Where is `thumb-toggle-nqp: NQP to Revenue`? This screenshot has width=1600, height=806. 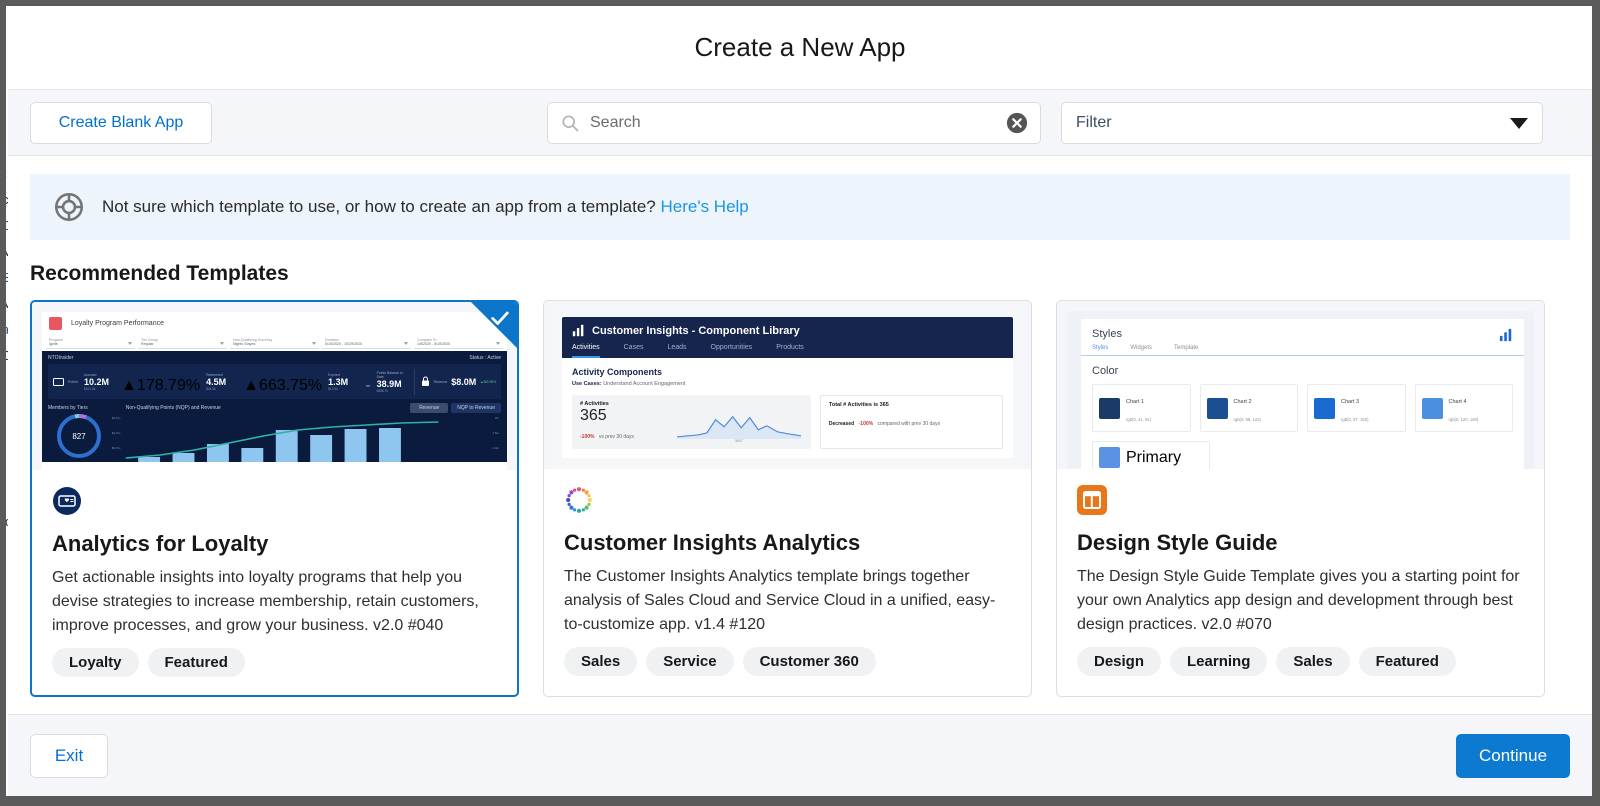 thumb-toggle-nqp: NQP to Revenue is located at coordinates (476, 408).